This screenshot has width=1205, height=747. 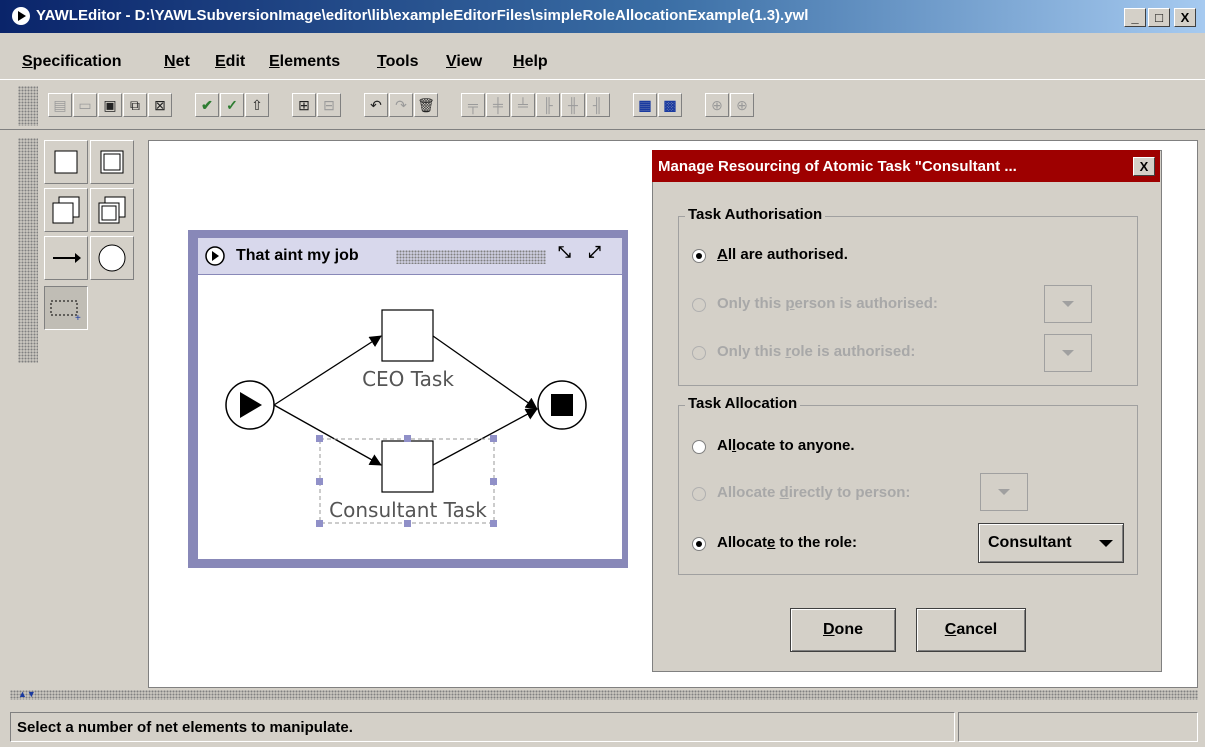 I want to click on menu-help: Help, so click(x=530, y=62).